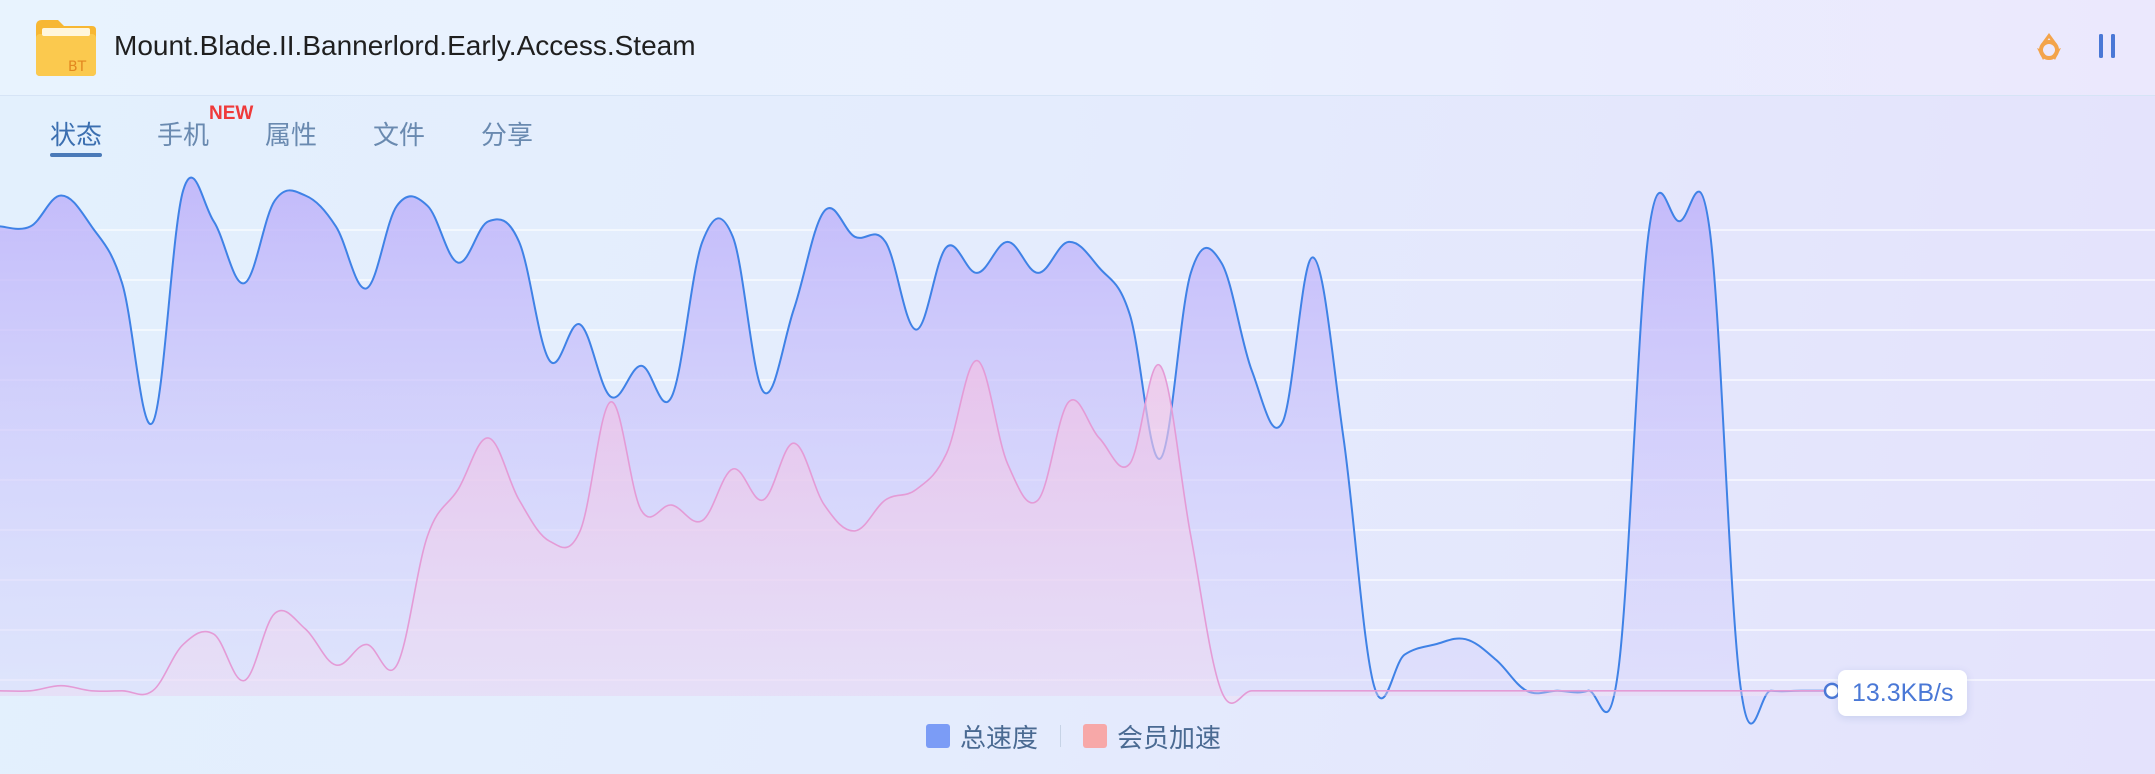 The height and width of the screenshot is (774, 2155). I want to click on legend-total-label: 总速度, so click(999, 737).